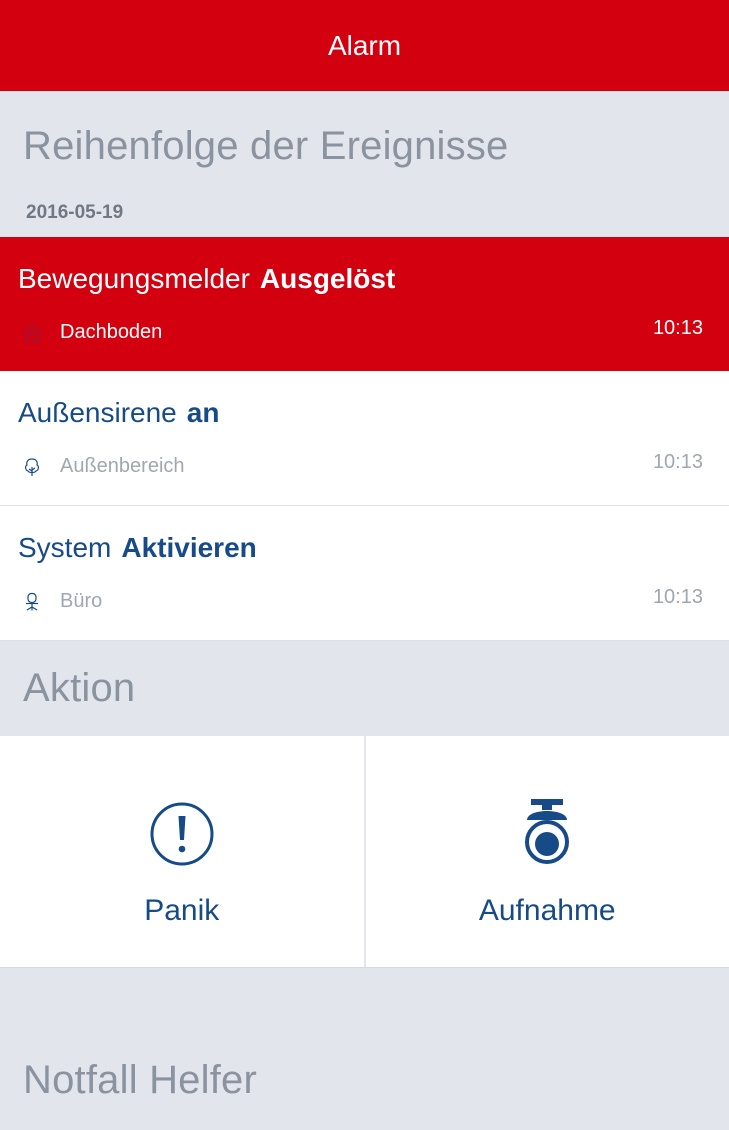 The width and height of the screenshot is (729, 1130). Describe the element at coordinates (32, 601) in the screenshot. I see `office-chair-icon` at that location.